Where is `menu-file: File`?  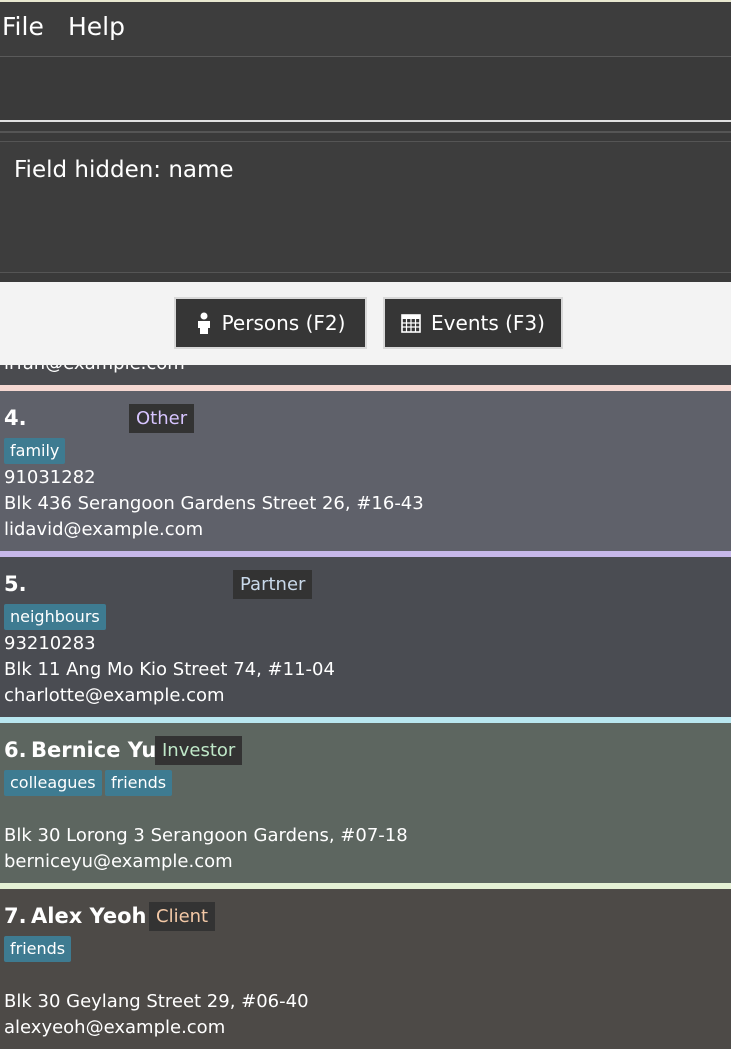 menu-file: File is located at coordinates (23, 26).